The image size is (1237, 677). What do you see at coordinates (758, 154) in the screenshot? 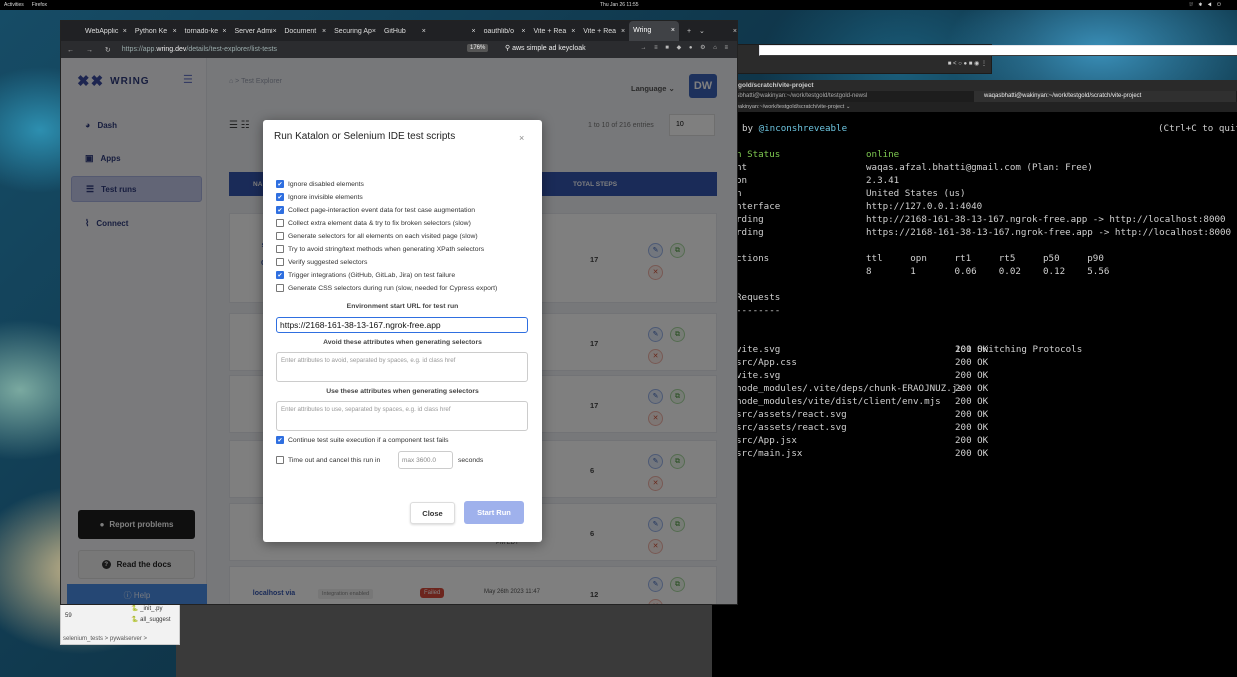
I see `terminal-line: n Status` at bounding box center [758, 154].